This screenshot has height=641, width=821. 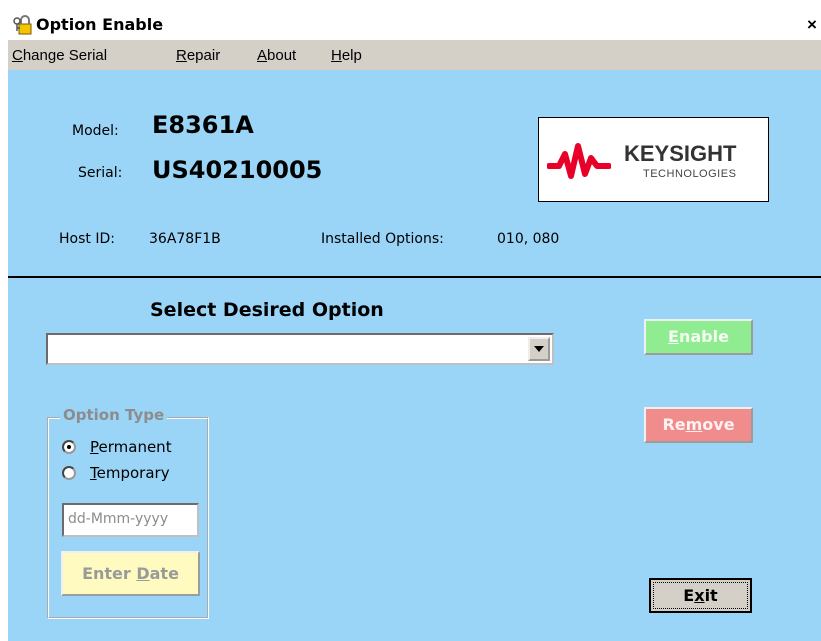 What do you see at coordinates (114, 415) in the screenshot?
I see `option-type-title: Option Type` at bounding box center [114, 415].